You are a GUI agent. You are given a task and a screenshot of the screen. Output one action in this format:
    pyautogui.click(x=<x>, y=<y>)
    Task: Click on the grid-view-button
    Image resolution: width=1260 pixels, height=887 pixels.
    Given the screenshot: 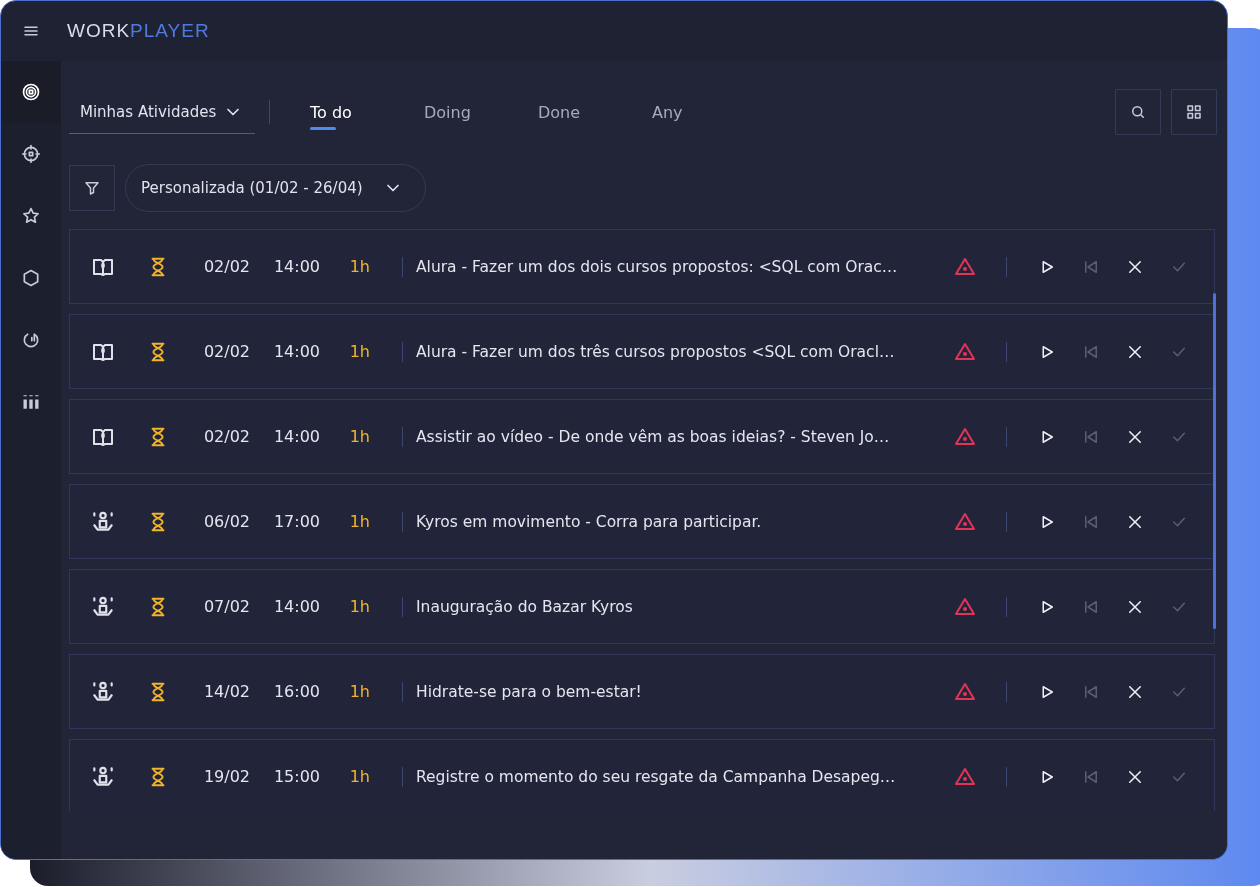 What is the action you would take?
    pyautogui.click(x=1194, y=112)
    